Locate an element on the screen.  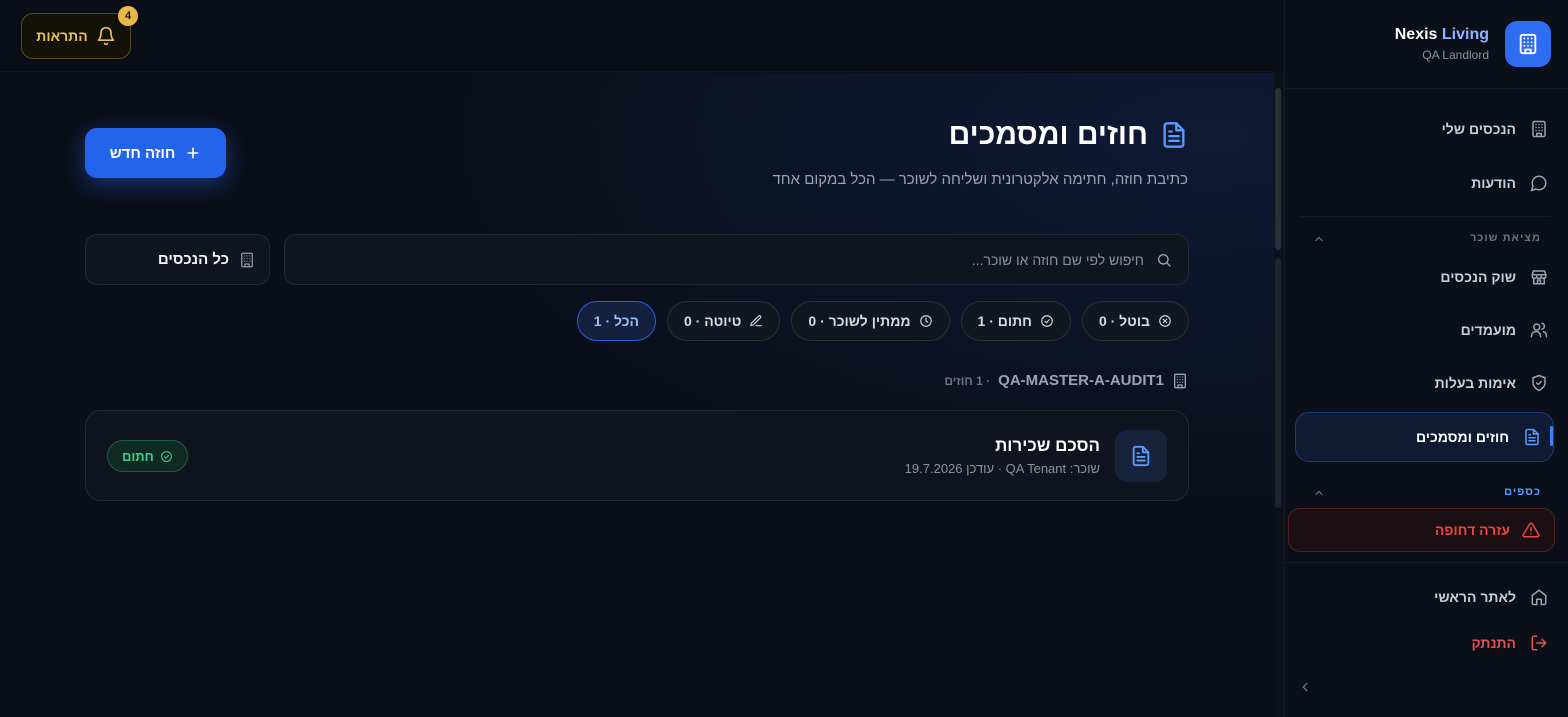
brand-subtitle: QA Landlord is located at coordinates (1455, 55).